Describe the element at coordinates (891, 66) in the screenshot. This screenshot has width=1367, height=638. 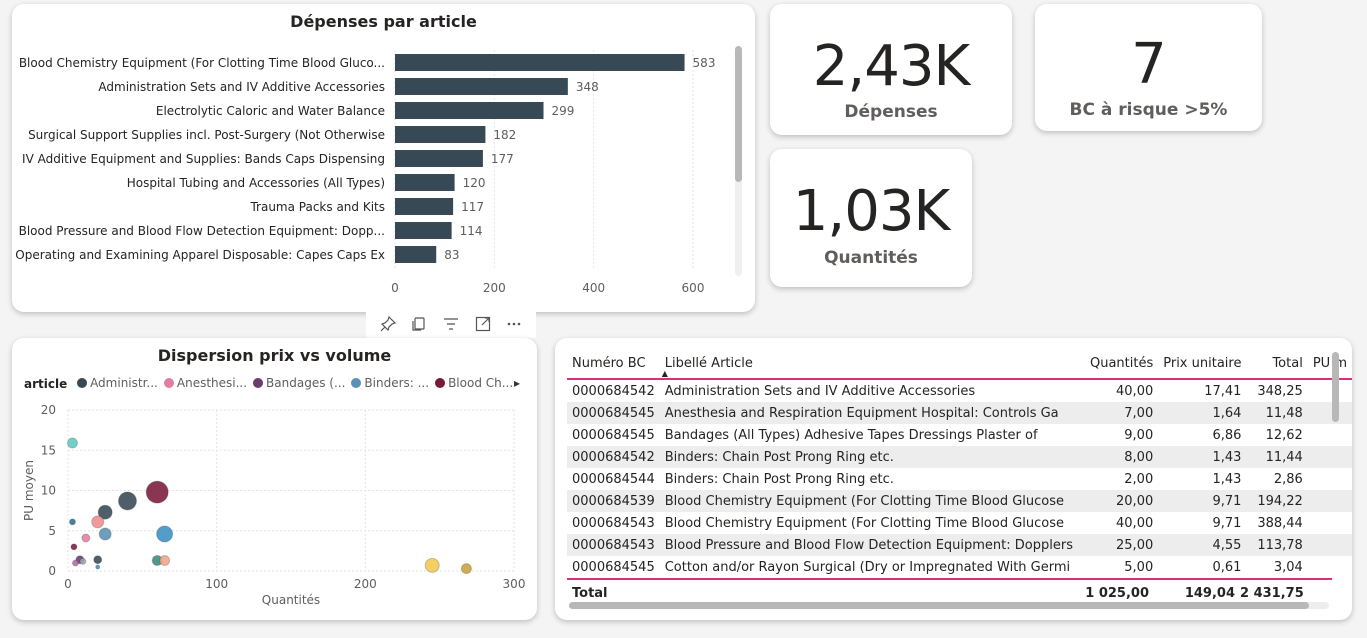
I see `kpi-value-depenses: 2,43K` at that location.